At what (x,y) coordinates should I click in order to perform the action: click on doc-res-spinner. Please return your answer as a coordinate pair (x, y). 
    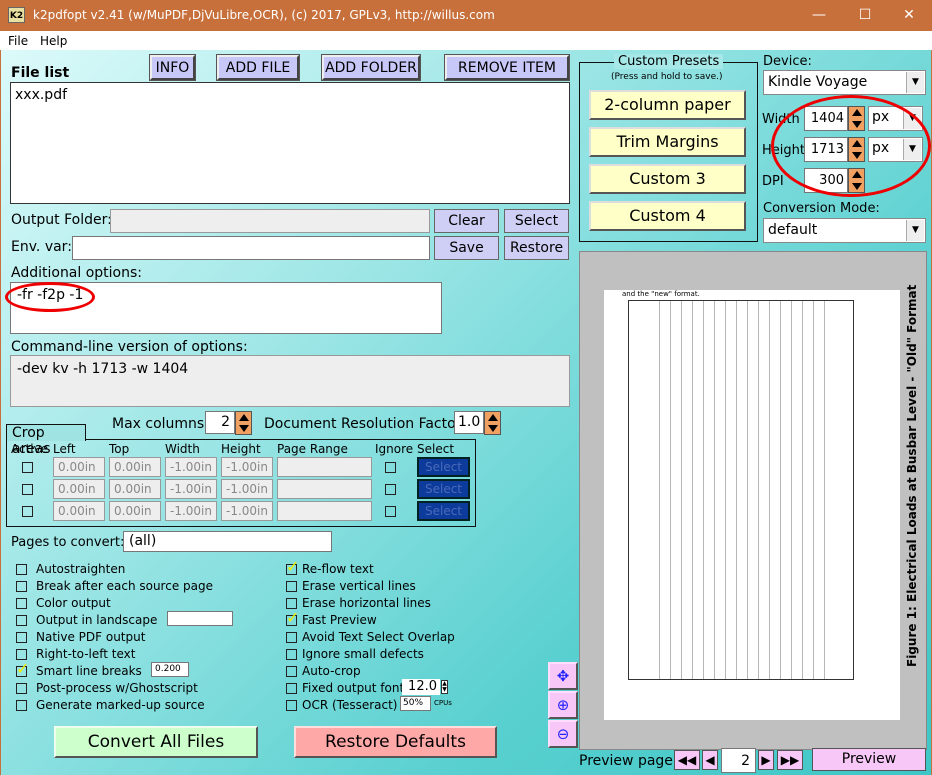
    Looking at the image, I should click on (492, 423).